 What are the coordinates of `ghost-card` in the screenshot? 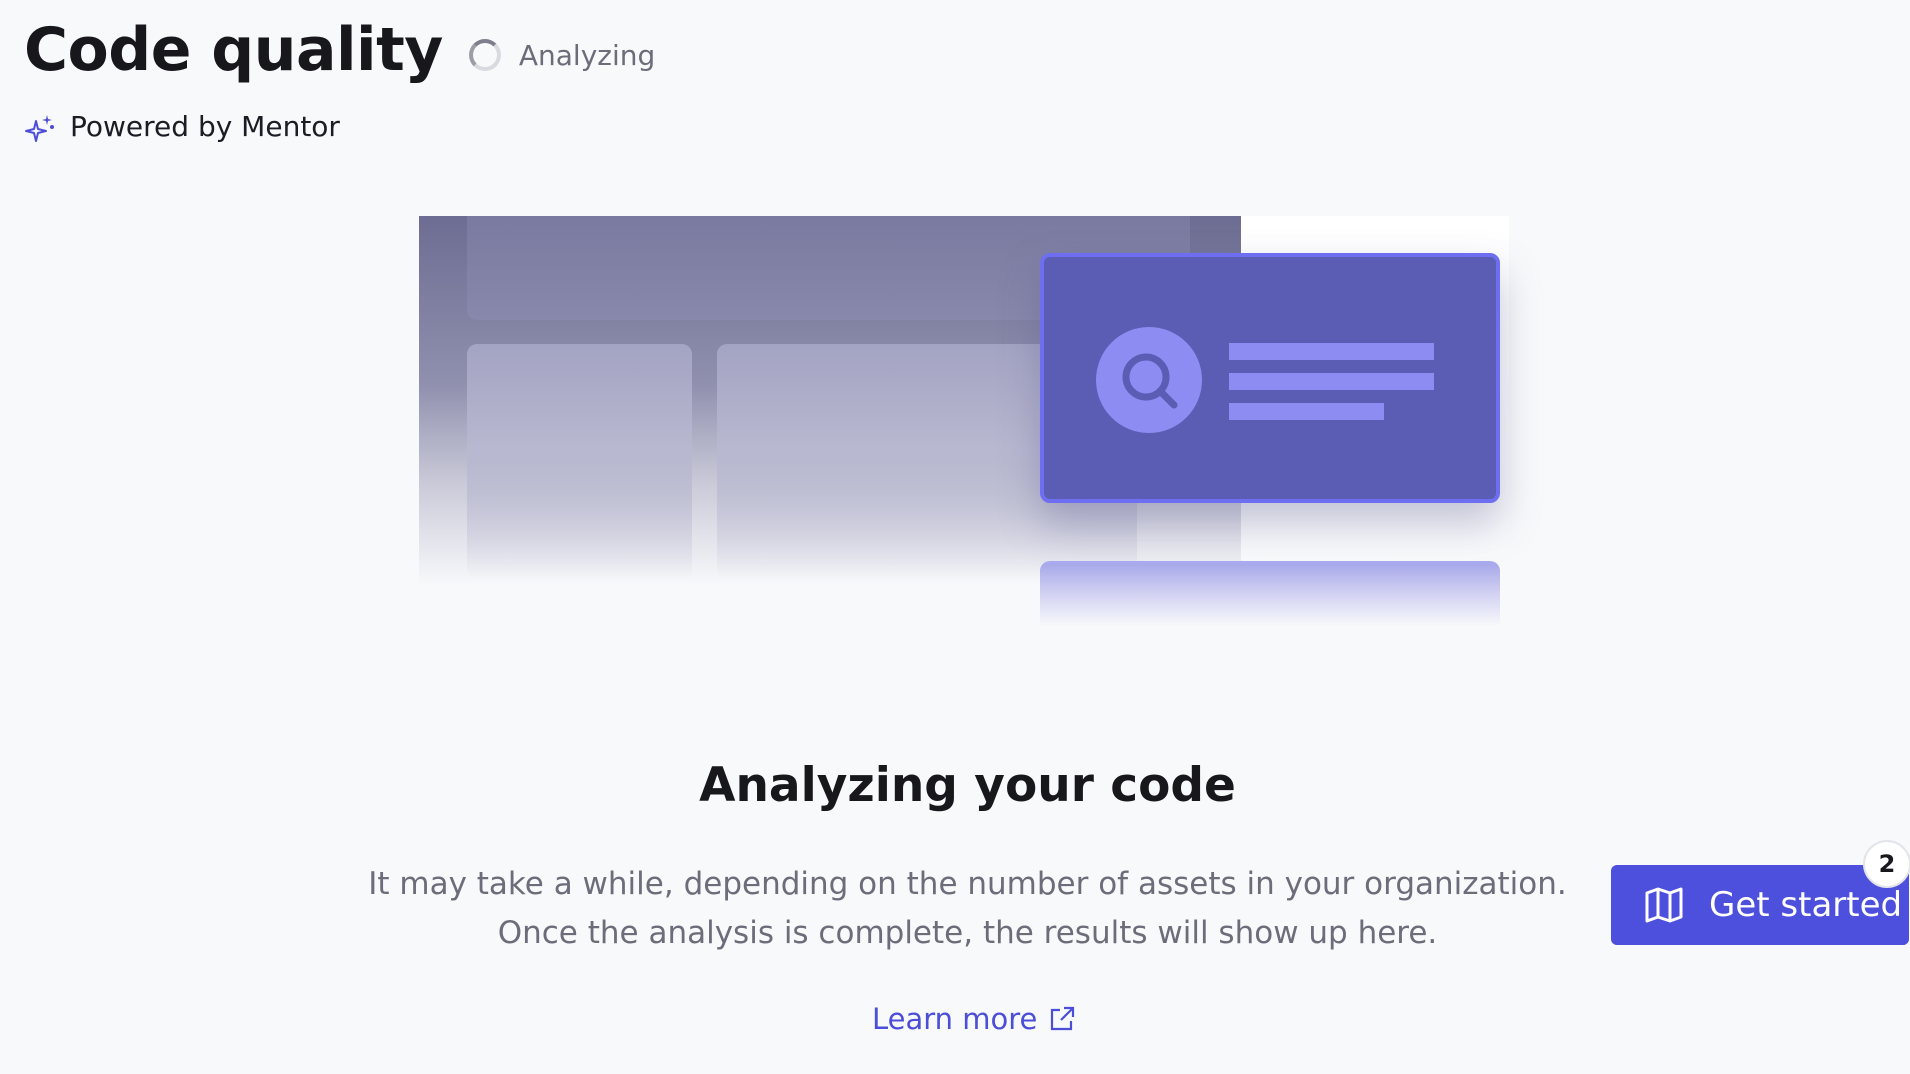 It's located at (1270, 593).